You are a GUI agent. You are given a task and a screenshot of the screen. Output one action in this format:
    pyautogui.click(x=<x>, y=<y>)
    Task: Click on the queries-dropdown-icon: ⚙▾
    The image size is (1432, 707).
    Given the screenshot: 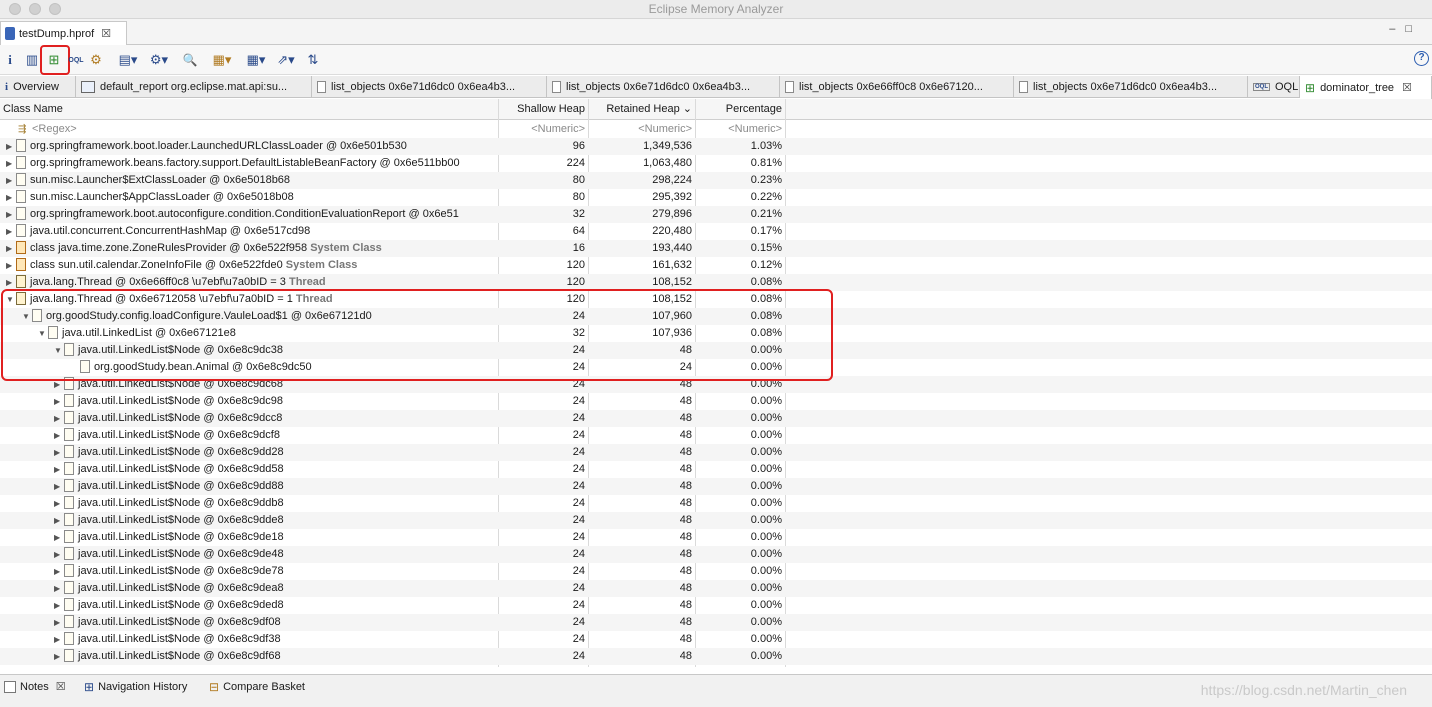 What is the action you would take?
    pyautogui.click(x=159, y=60)
    